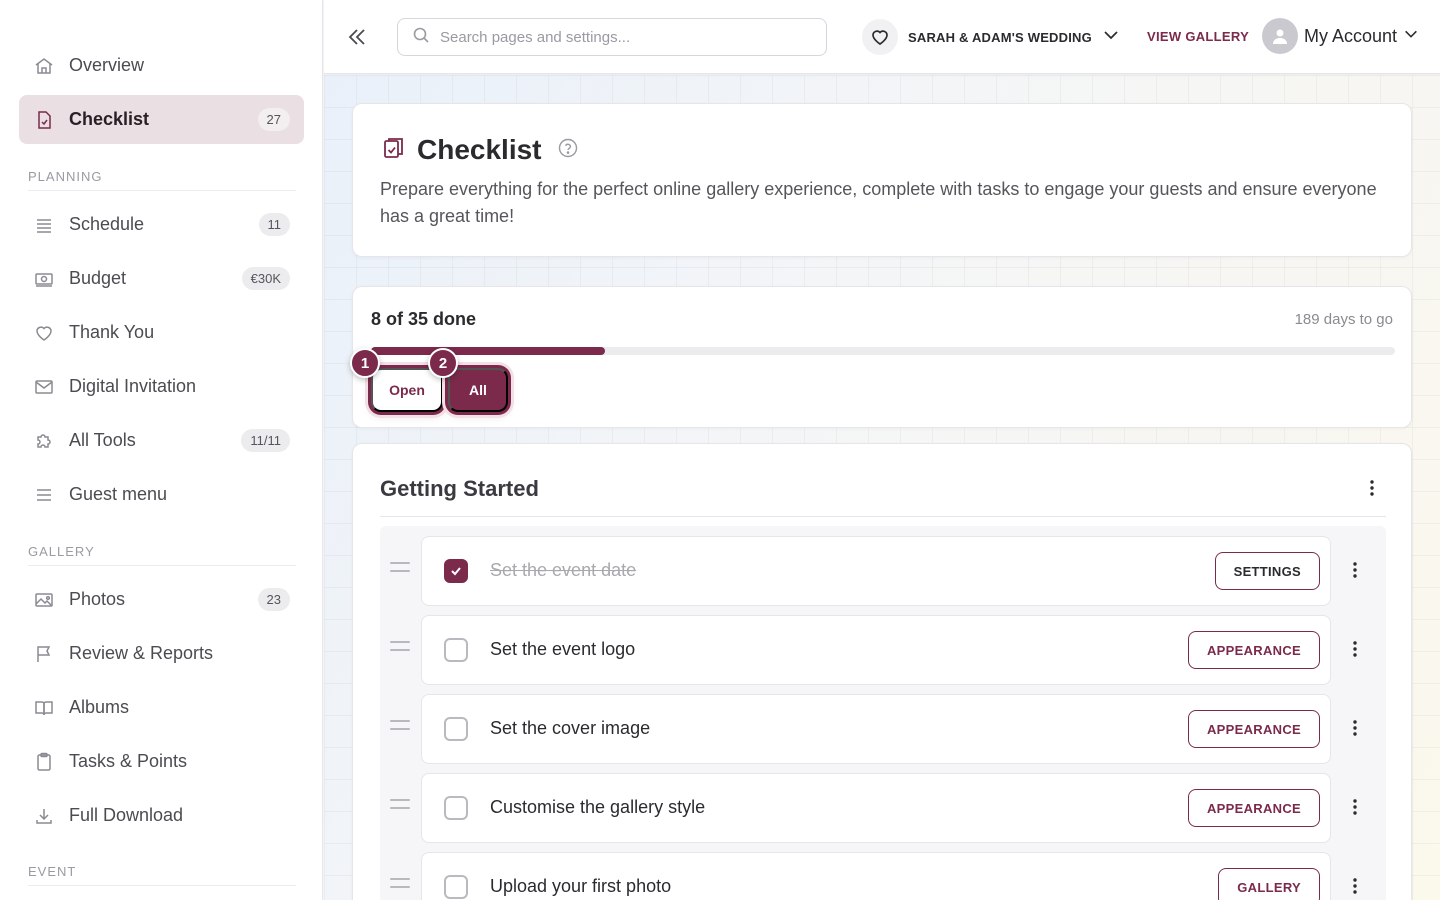 This screenshot has height=900, width=1440. I want to click on search-box, so click(612, 37).